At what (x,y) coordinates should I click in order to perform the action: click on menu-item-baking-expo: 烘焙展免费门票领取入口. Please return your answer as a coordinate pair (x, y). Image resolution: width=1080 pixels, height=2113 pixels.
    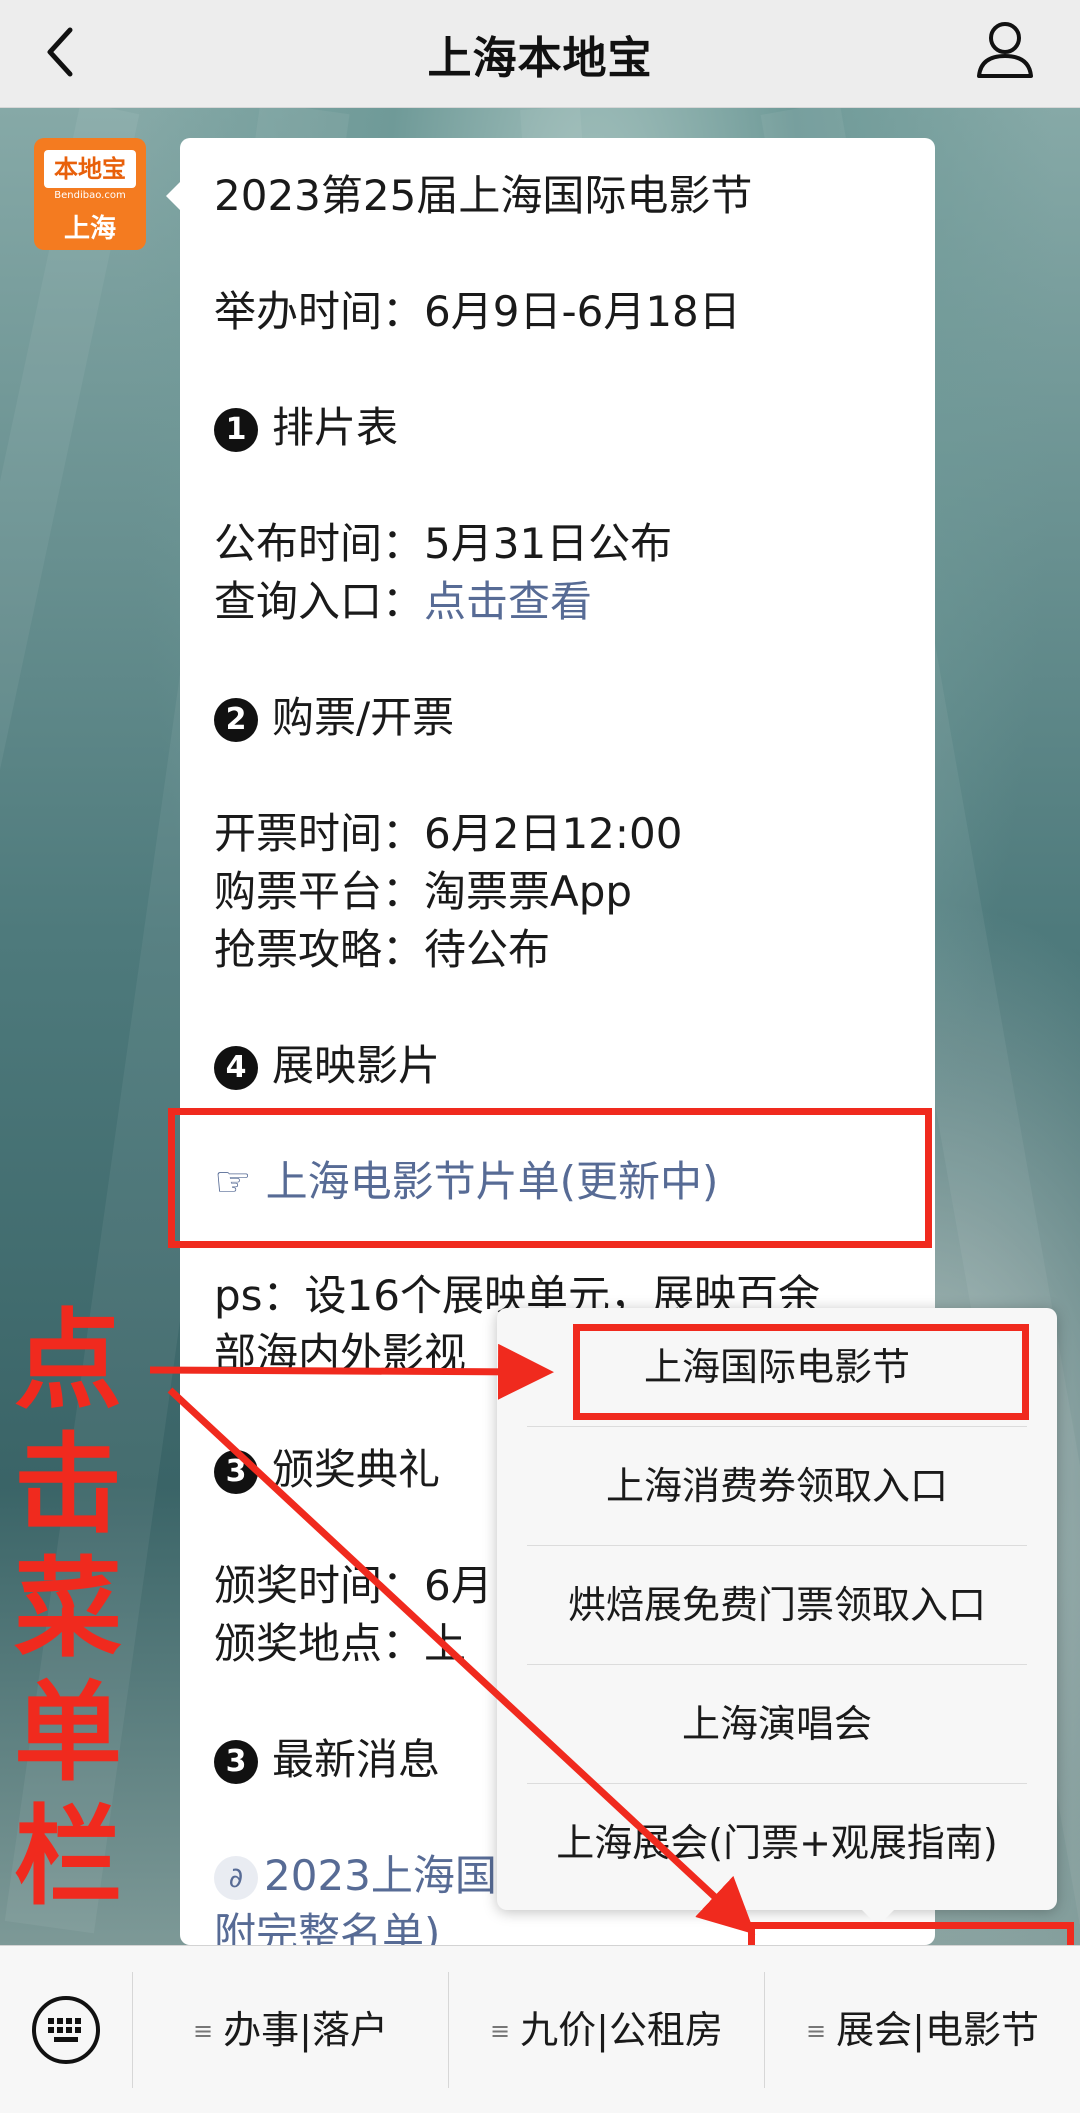
    Looking at the image, I should click on (777, 1605).